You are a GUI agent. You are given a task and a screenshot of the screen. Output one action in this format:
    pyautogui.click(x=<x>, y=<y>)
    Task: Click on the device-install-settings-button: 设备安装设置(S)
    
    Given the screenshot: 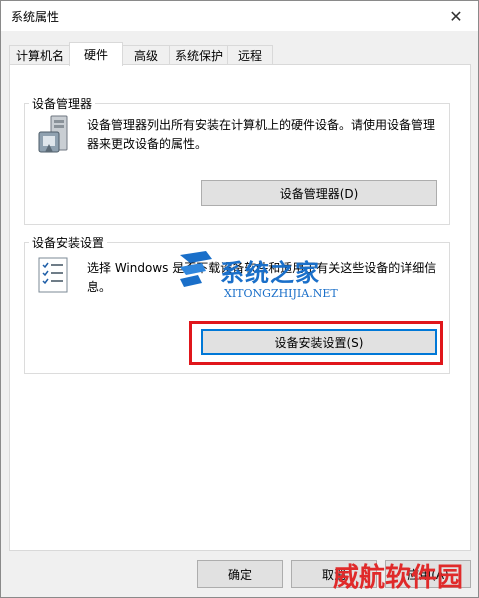 What is the action you would take?
    pyautogui.click(x=319, y=342)
    